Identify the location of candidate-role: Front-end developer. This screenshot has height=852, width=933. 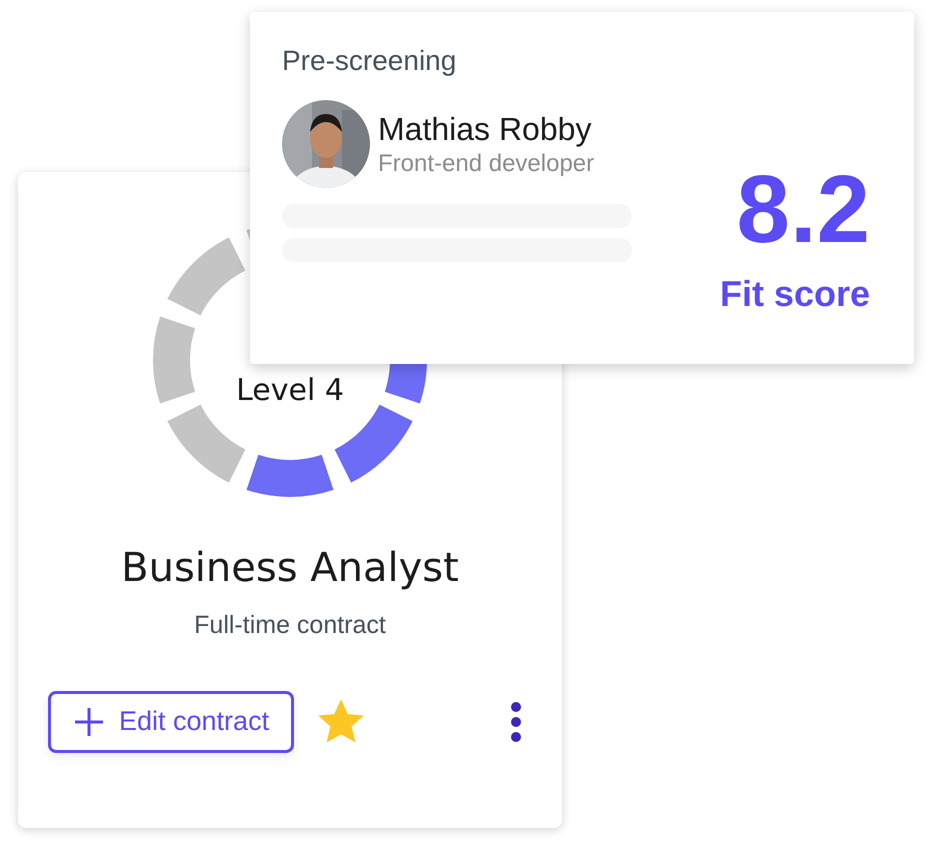
(486, 164).